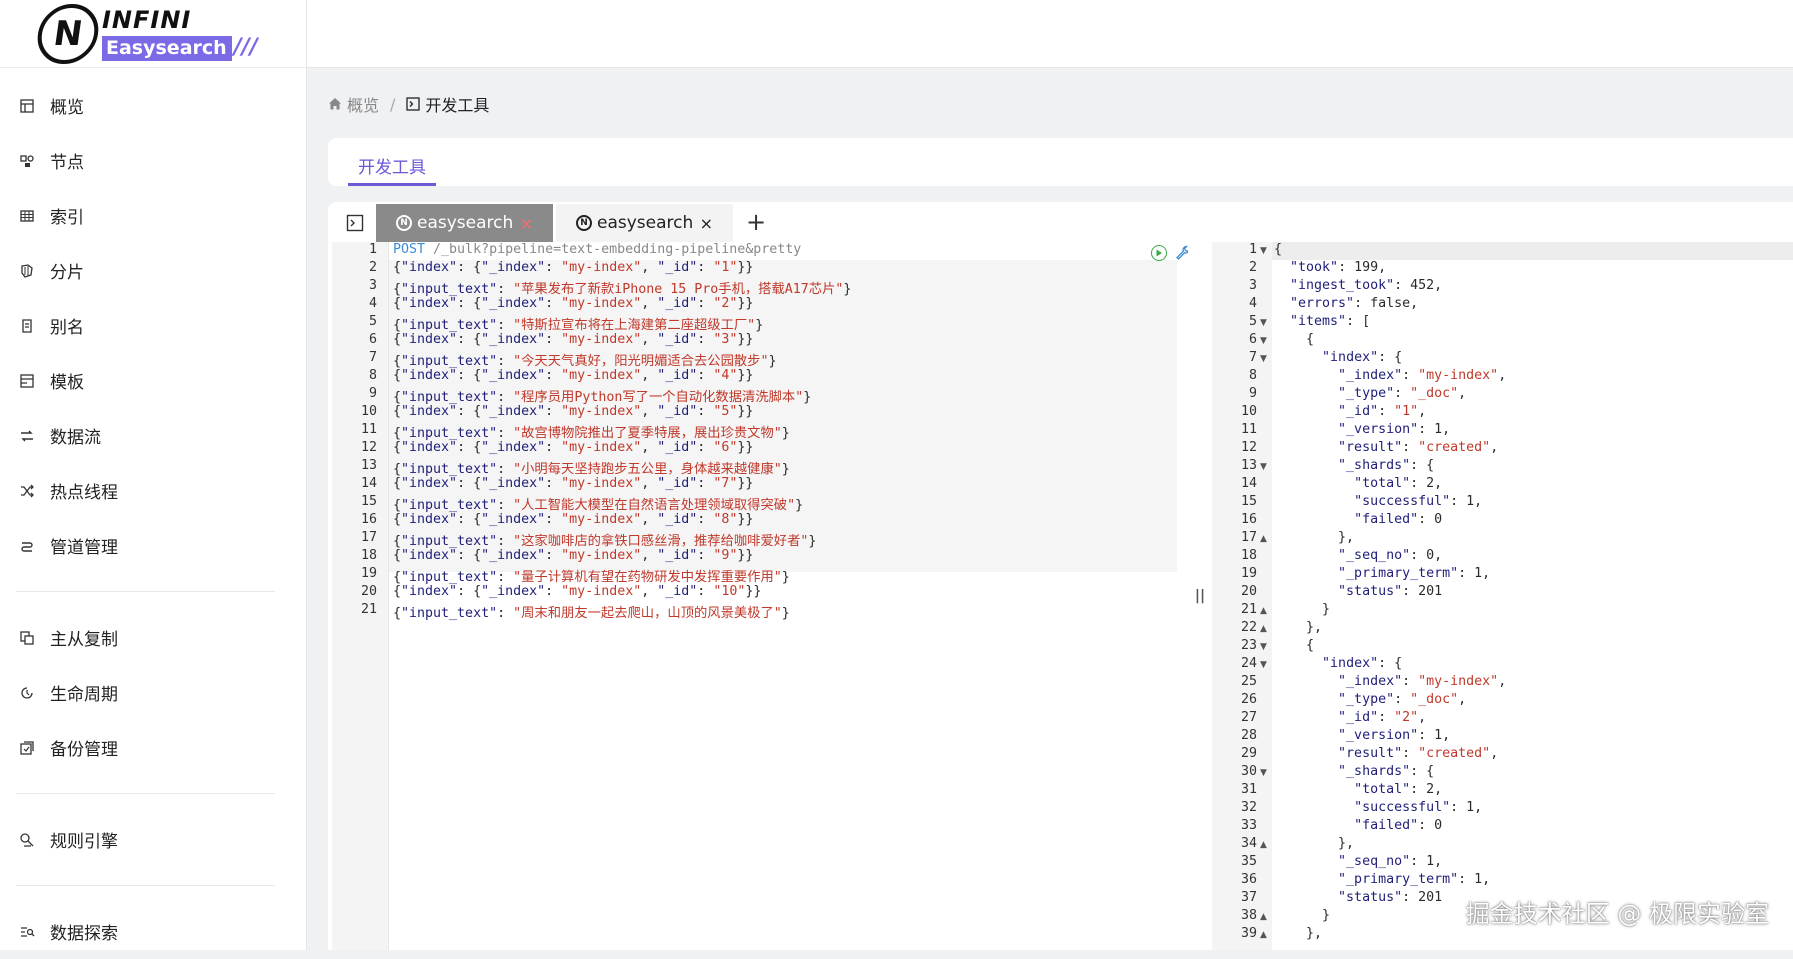 The height and width of the screenshot is (959, 1793). Describe the element at coordinates (153, 105) in the screenshot. I see `sidebar-item-dashboard: 概览` at that location.